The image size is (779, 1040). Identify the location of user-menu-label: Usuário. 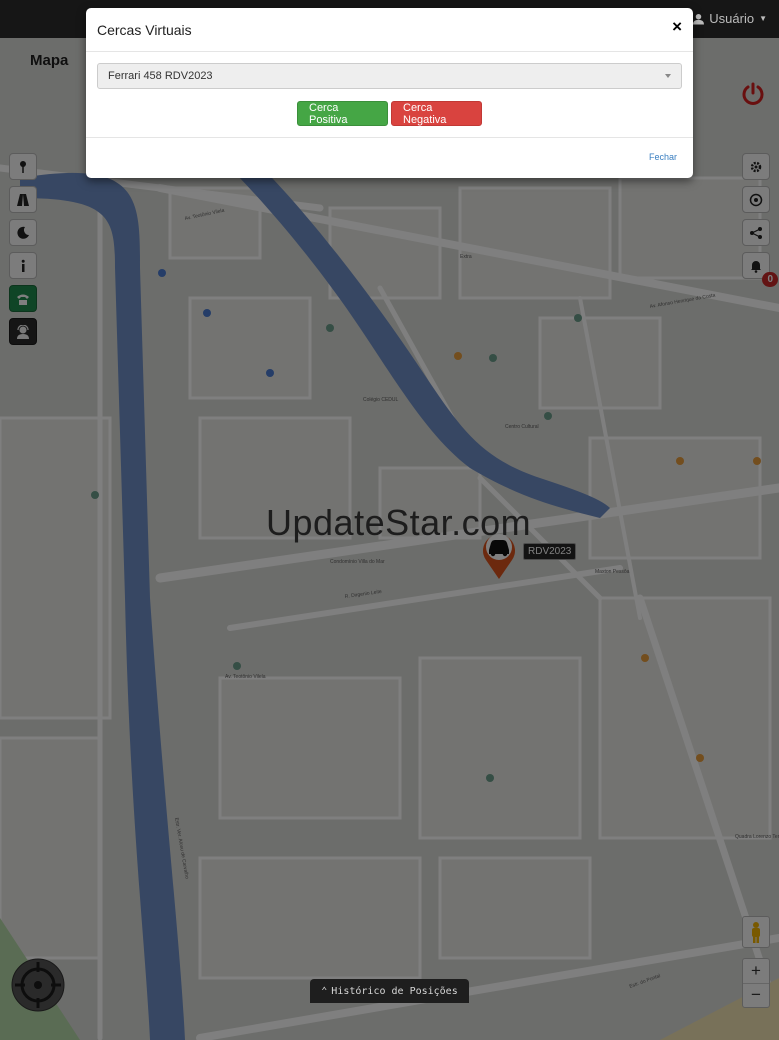
(732, 18).